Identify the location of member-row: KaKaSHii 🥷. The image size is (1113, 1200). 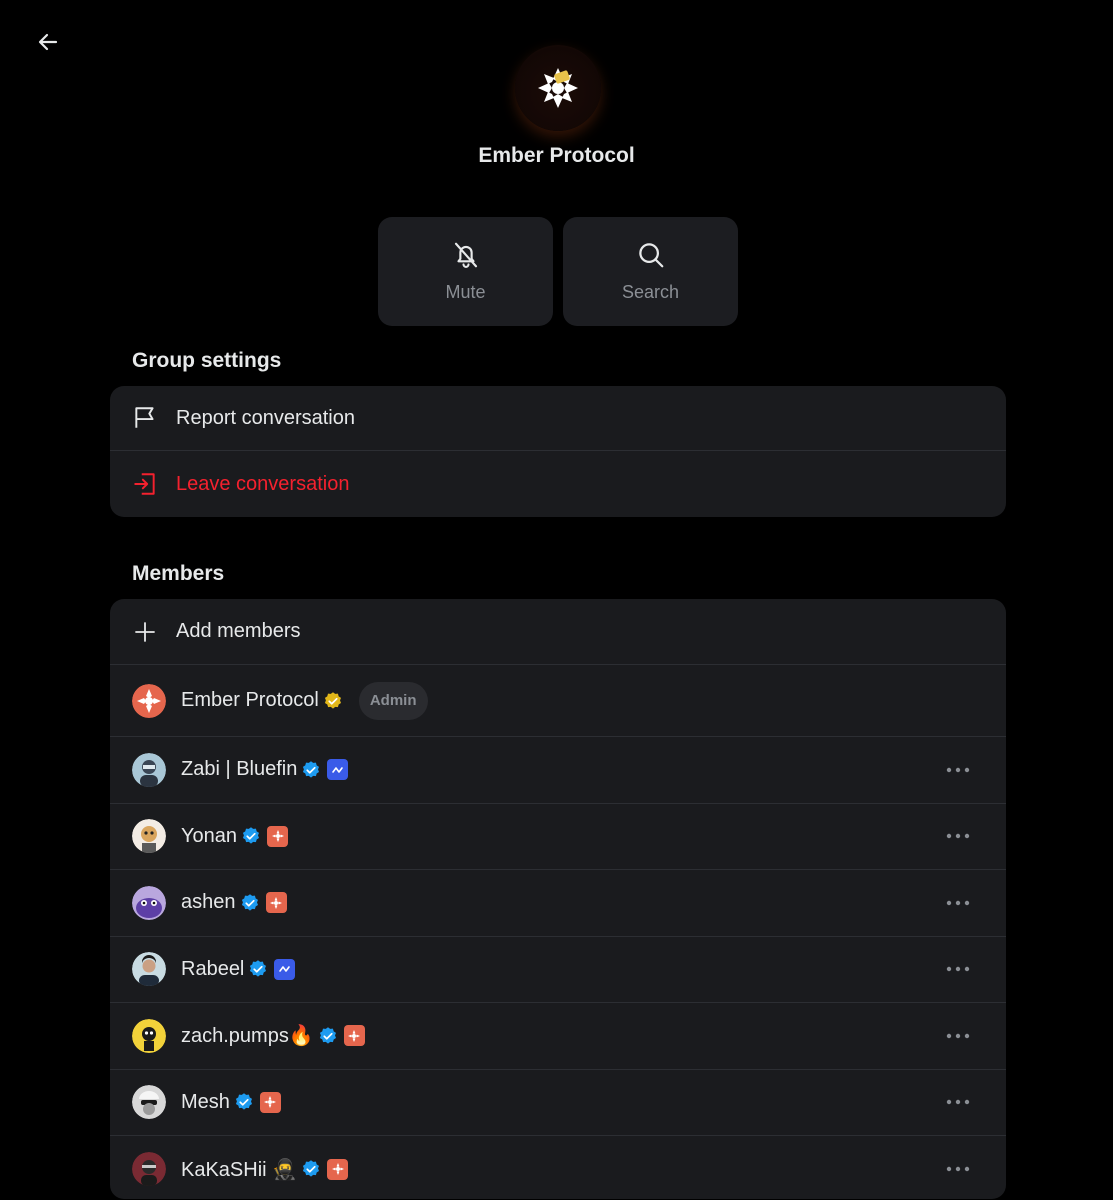
(558, 1167).